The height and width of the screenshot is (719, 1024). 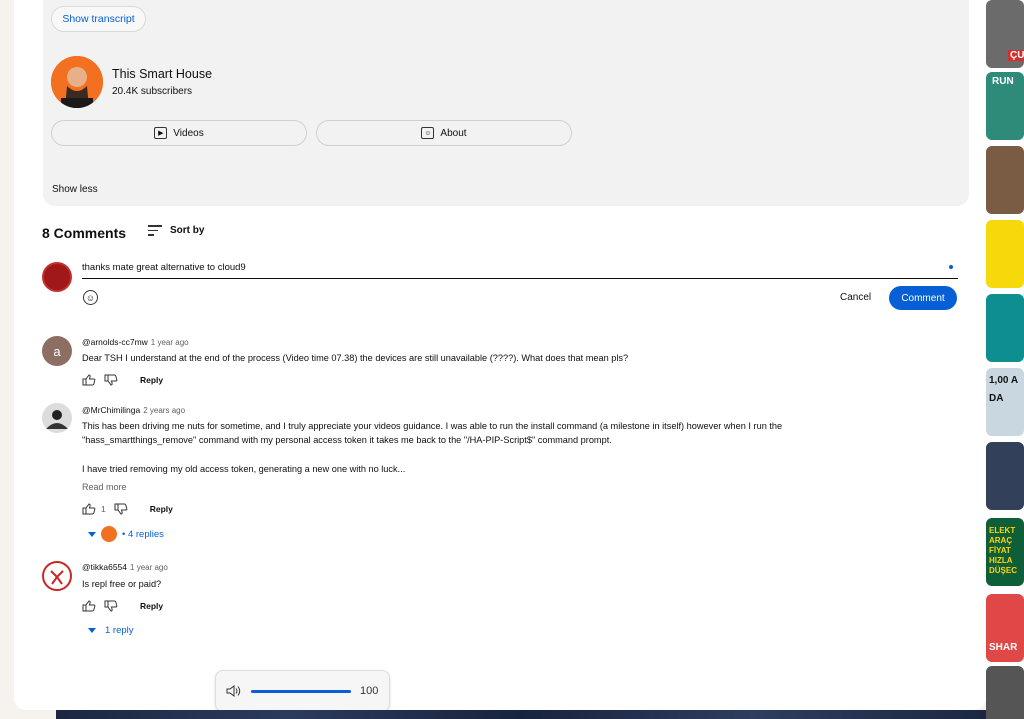 I want to click on about-button: ☺ About, so click(x=444, y=133).